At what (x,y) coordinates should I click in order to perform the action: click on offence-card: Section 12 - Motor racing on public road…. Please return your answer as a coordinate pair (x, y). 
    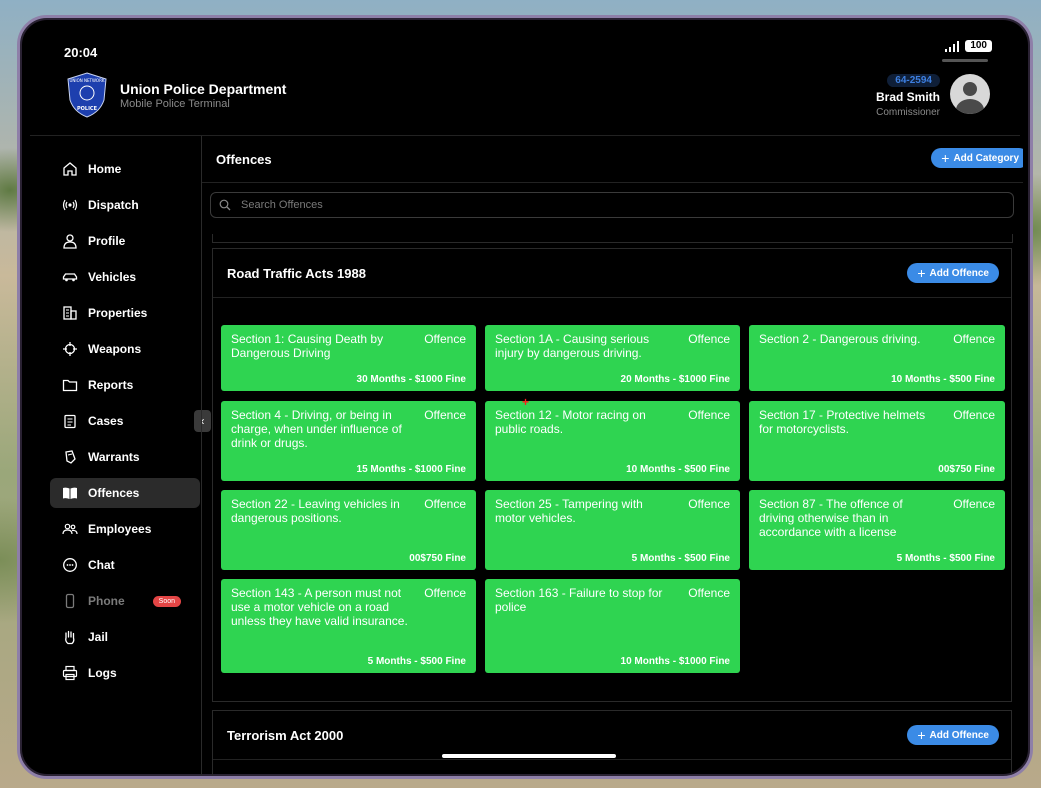
    Looking at the image, I should click on (612, 441).